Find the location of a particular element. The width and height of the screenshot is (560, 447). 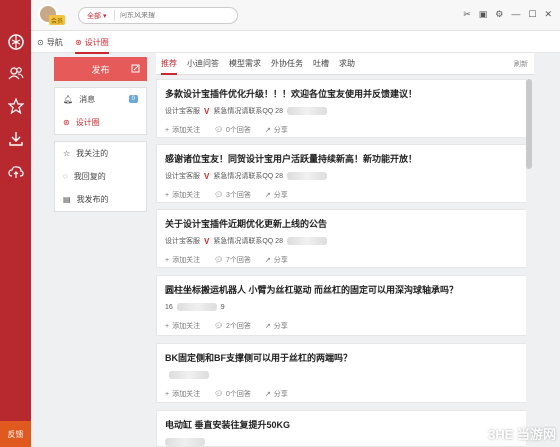

publish-button: 发布 is located at coordinates (100, 69).